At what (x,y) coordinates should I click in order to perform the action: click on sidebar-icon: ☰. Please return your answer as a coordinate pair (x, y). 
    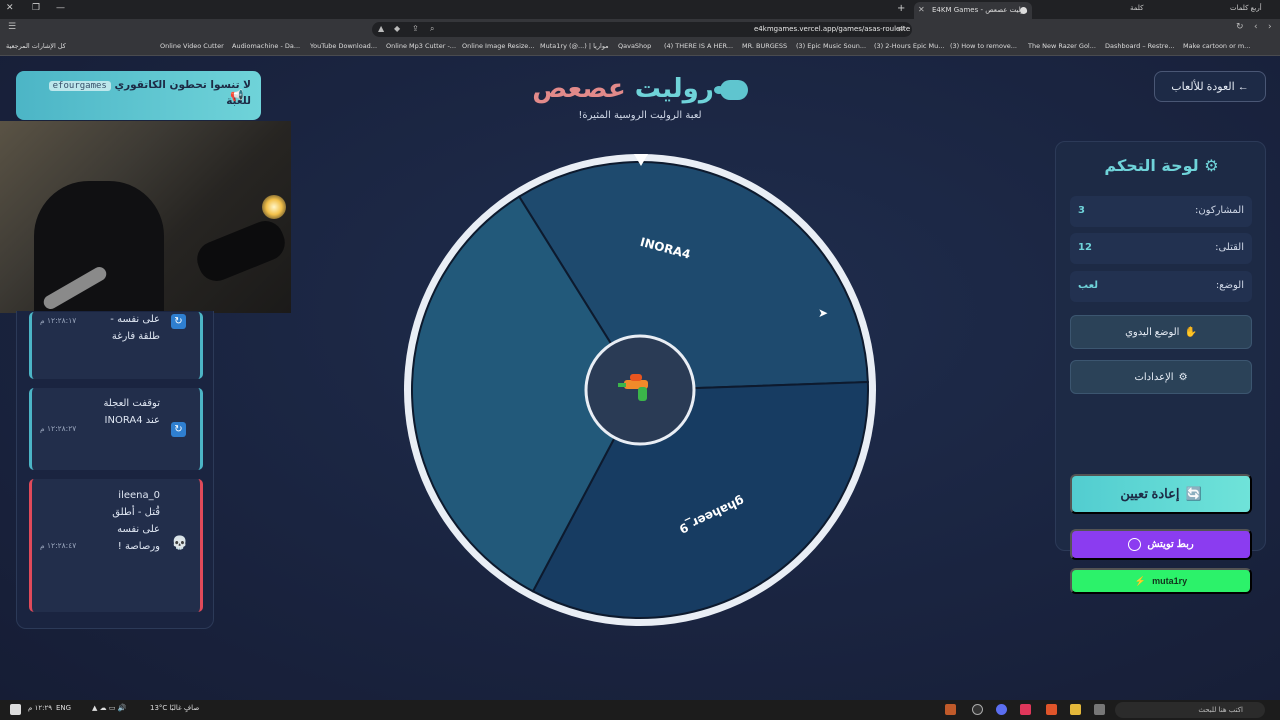
    Looking at the image, I should click on (12, 27).